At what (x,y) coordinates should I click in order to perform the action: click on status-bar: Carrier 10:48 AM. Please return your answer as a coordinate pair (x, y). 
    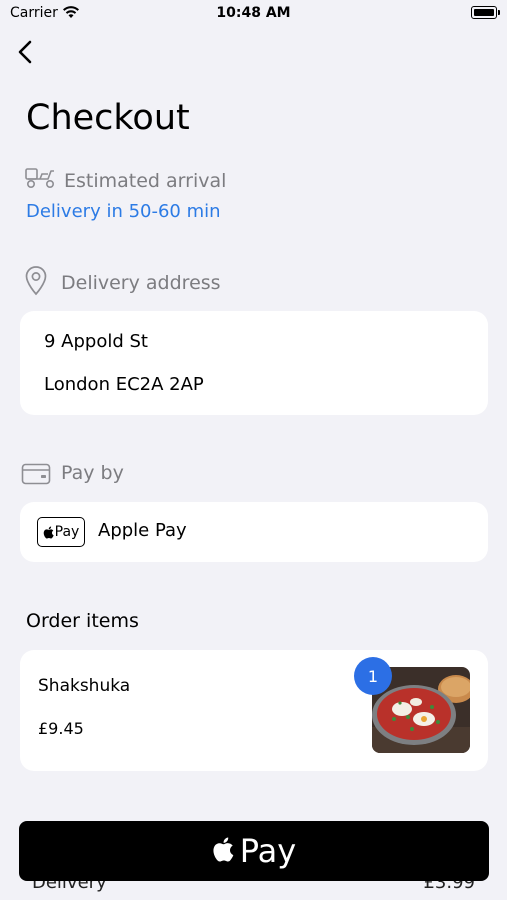
    Looking at the image, I should click on (253, 15).